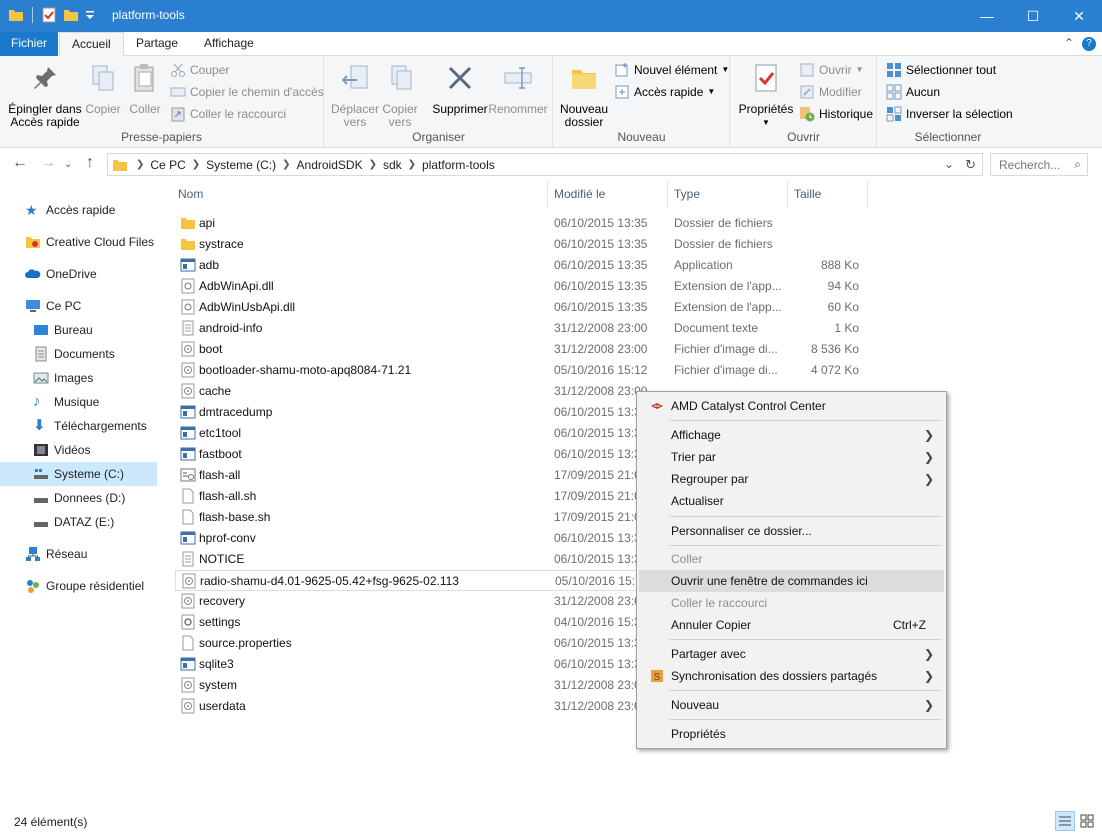 Image resolution: width=1102 pixels, height=834 pixels. I want to click on forward-arrow-icon: →, so click(48, 163).